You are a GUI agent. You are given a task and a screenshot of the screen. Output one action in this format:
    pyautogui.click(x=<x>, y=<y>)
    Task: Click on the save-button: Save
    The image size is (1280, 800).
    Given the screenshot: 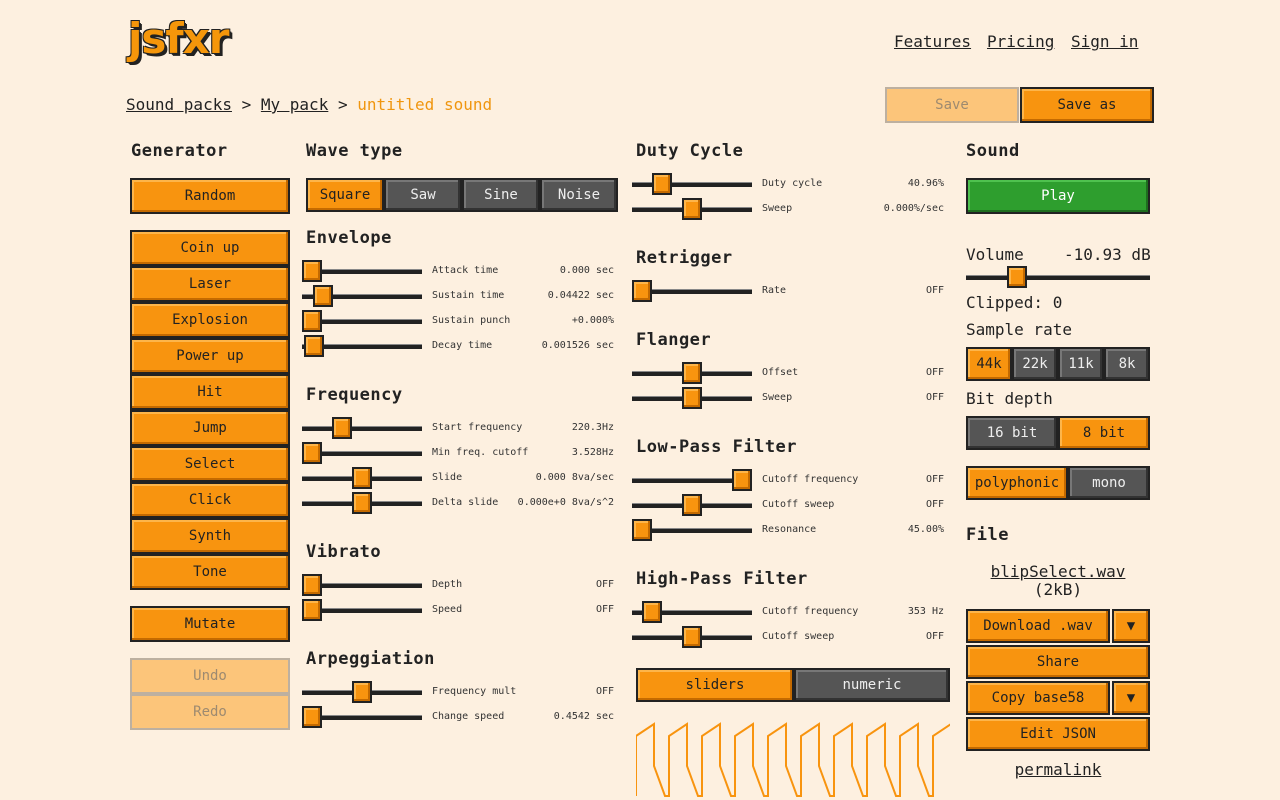 What is the action you would take?
    pyautogui.click(x=952, y=105)
    